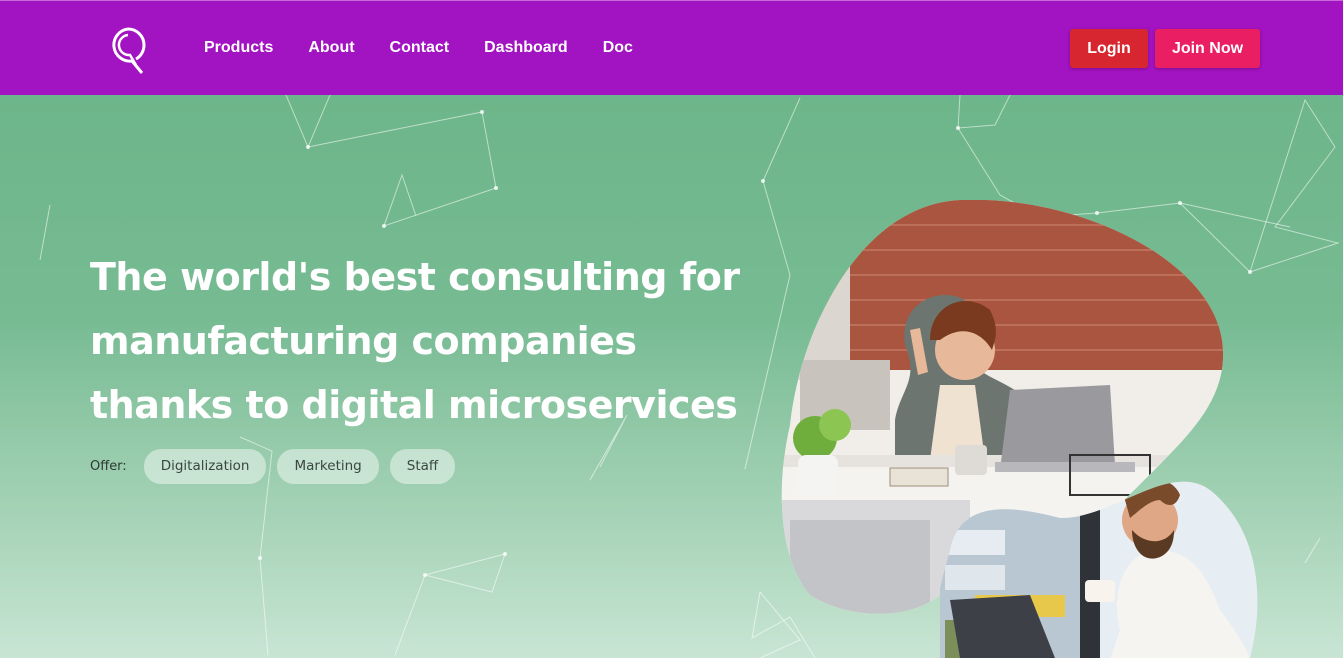 Image resolution: width=1343 pixels, height=658 pixels. What do you see at coordinates (205, 466) in the screenshot?
I see `offer-tag-digitalization: Digitalization` at bounding box center [205, 466].